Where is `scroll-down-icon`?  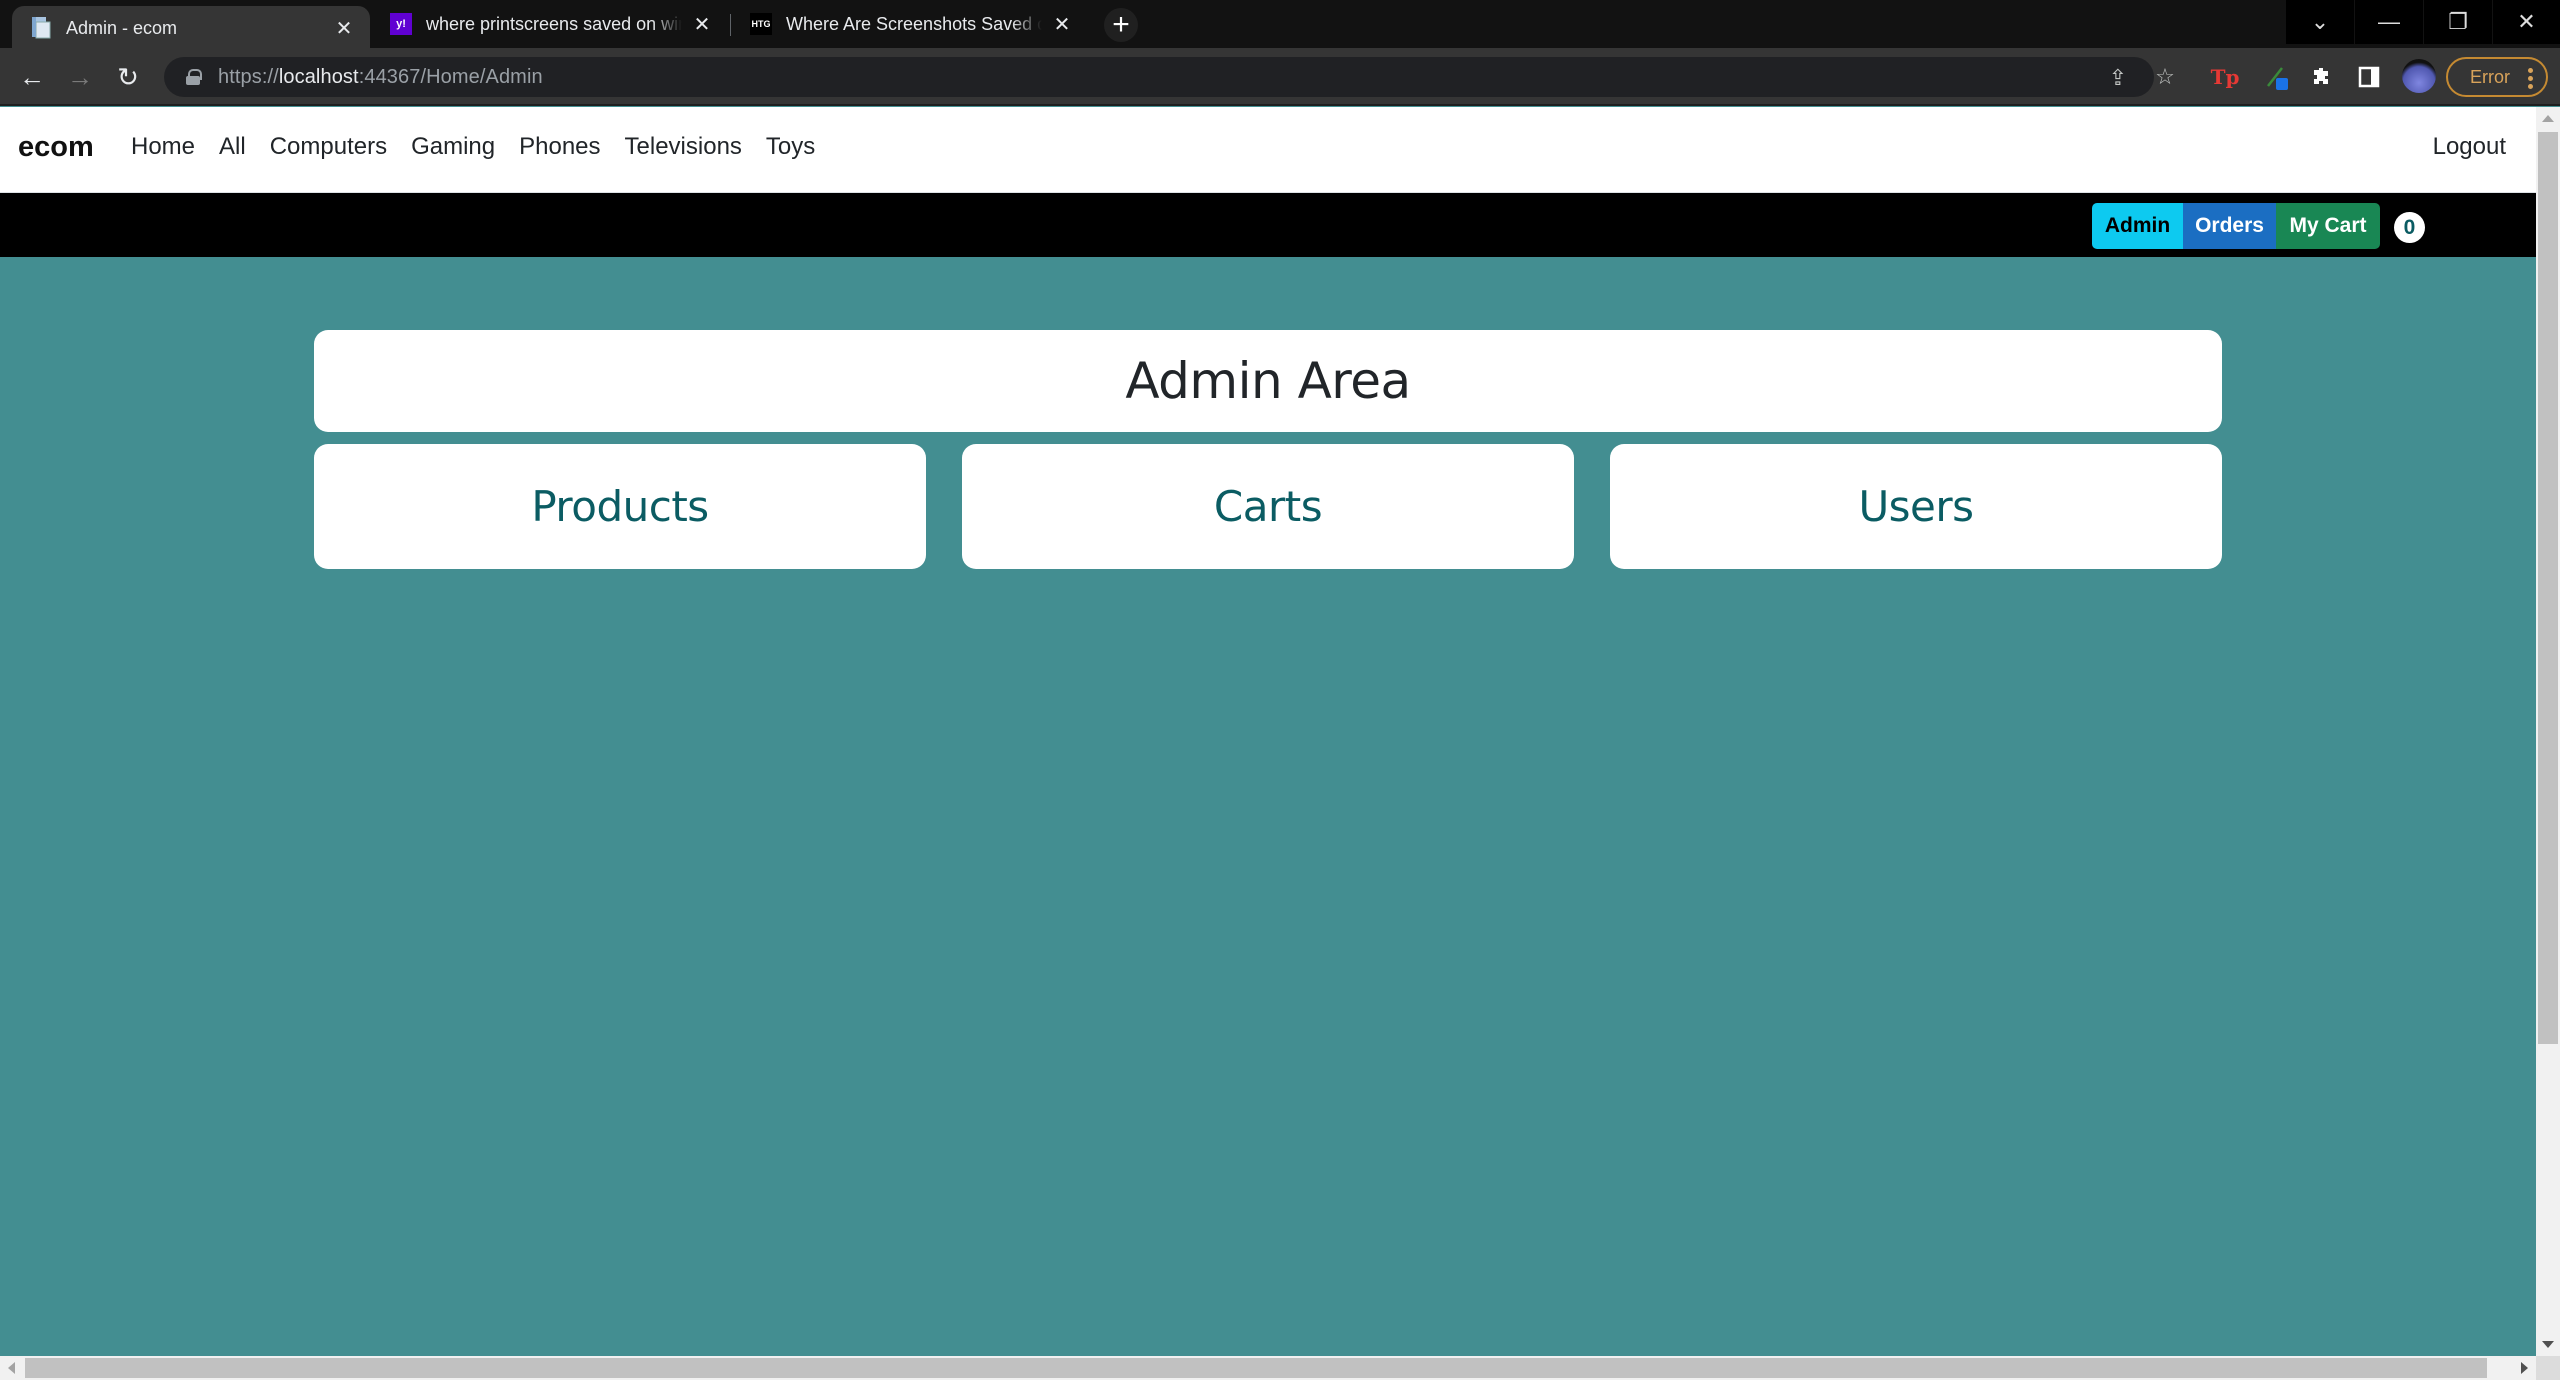
scroll-down-icon is located at coordinates (2548, 1344).